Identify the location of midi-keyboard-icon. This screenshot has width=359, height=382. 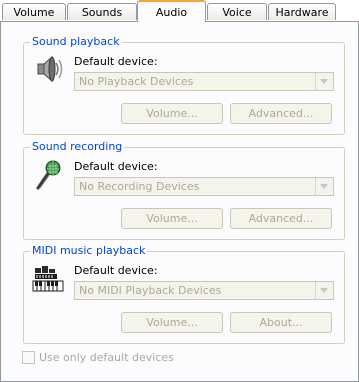
(48, 278).